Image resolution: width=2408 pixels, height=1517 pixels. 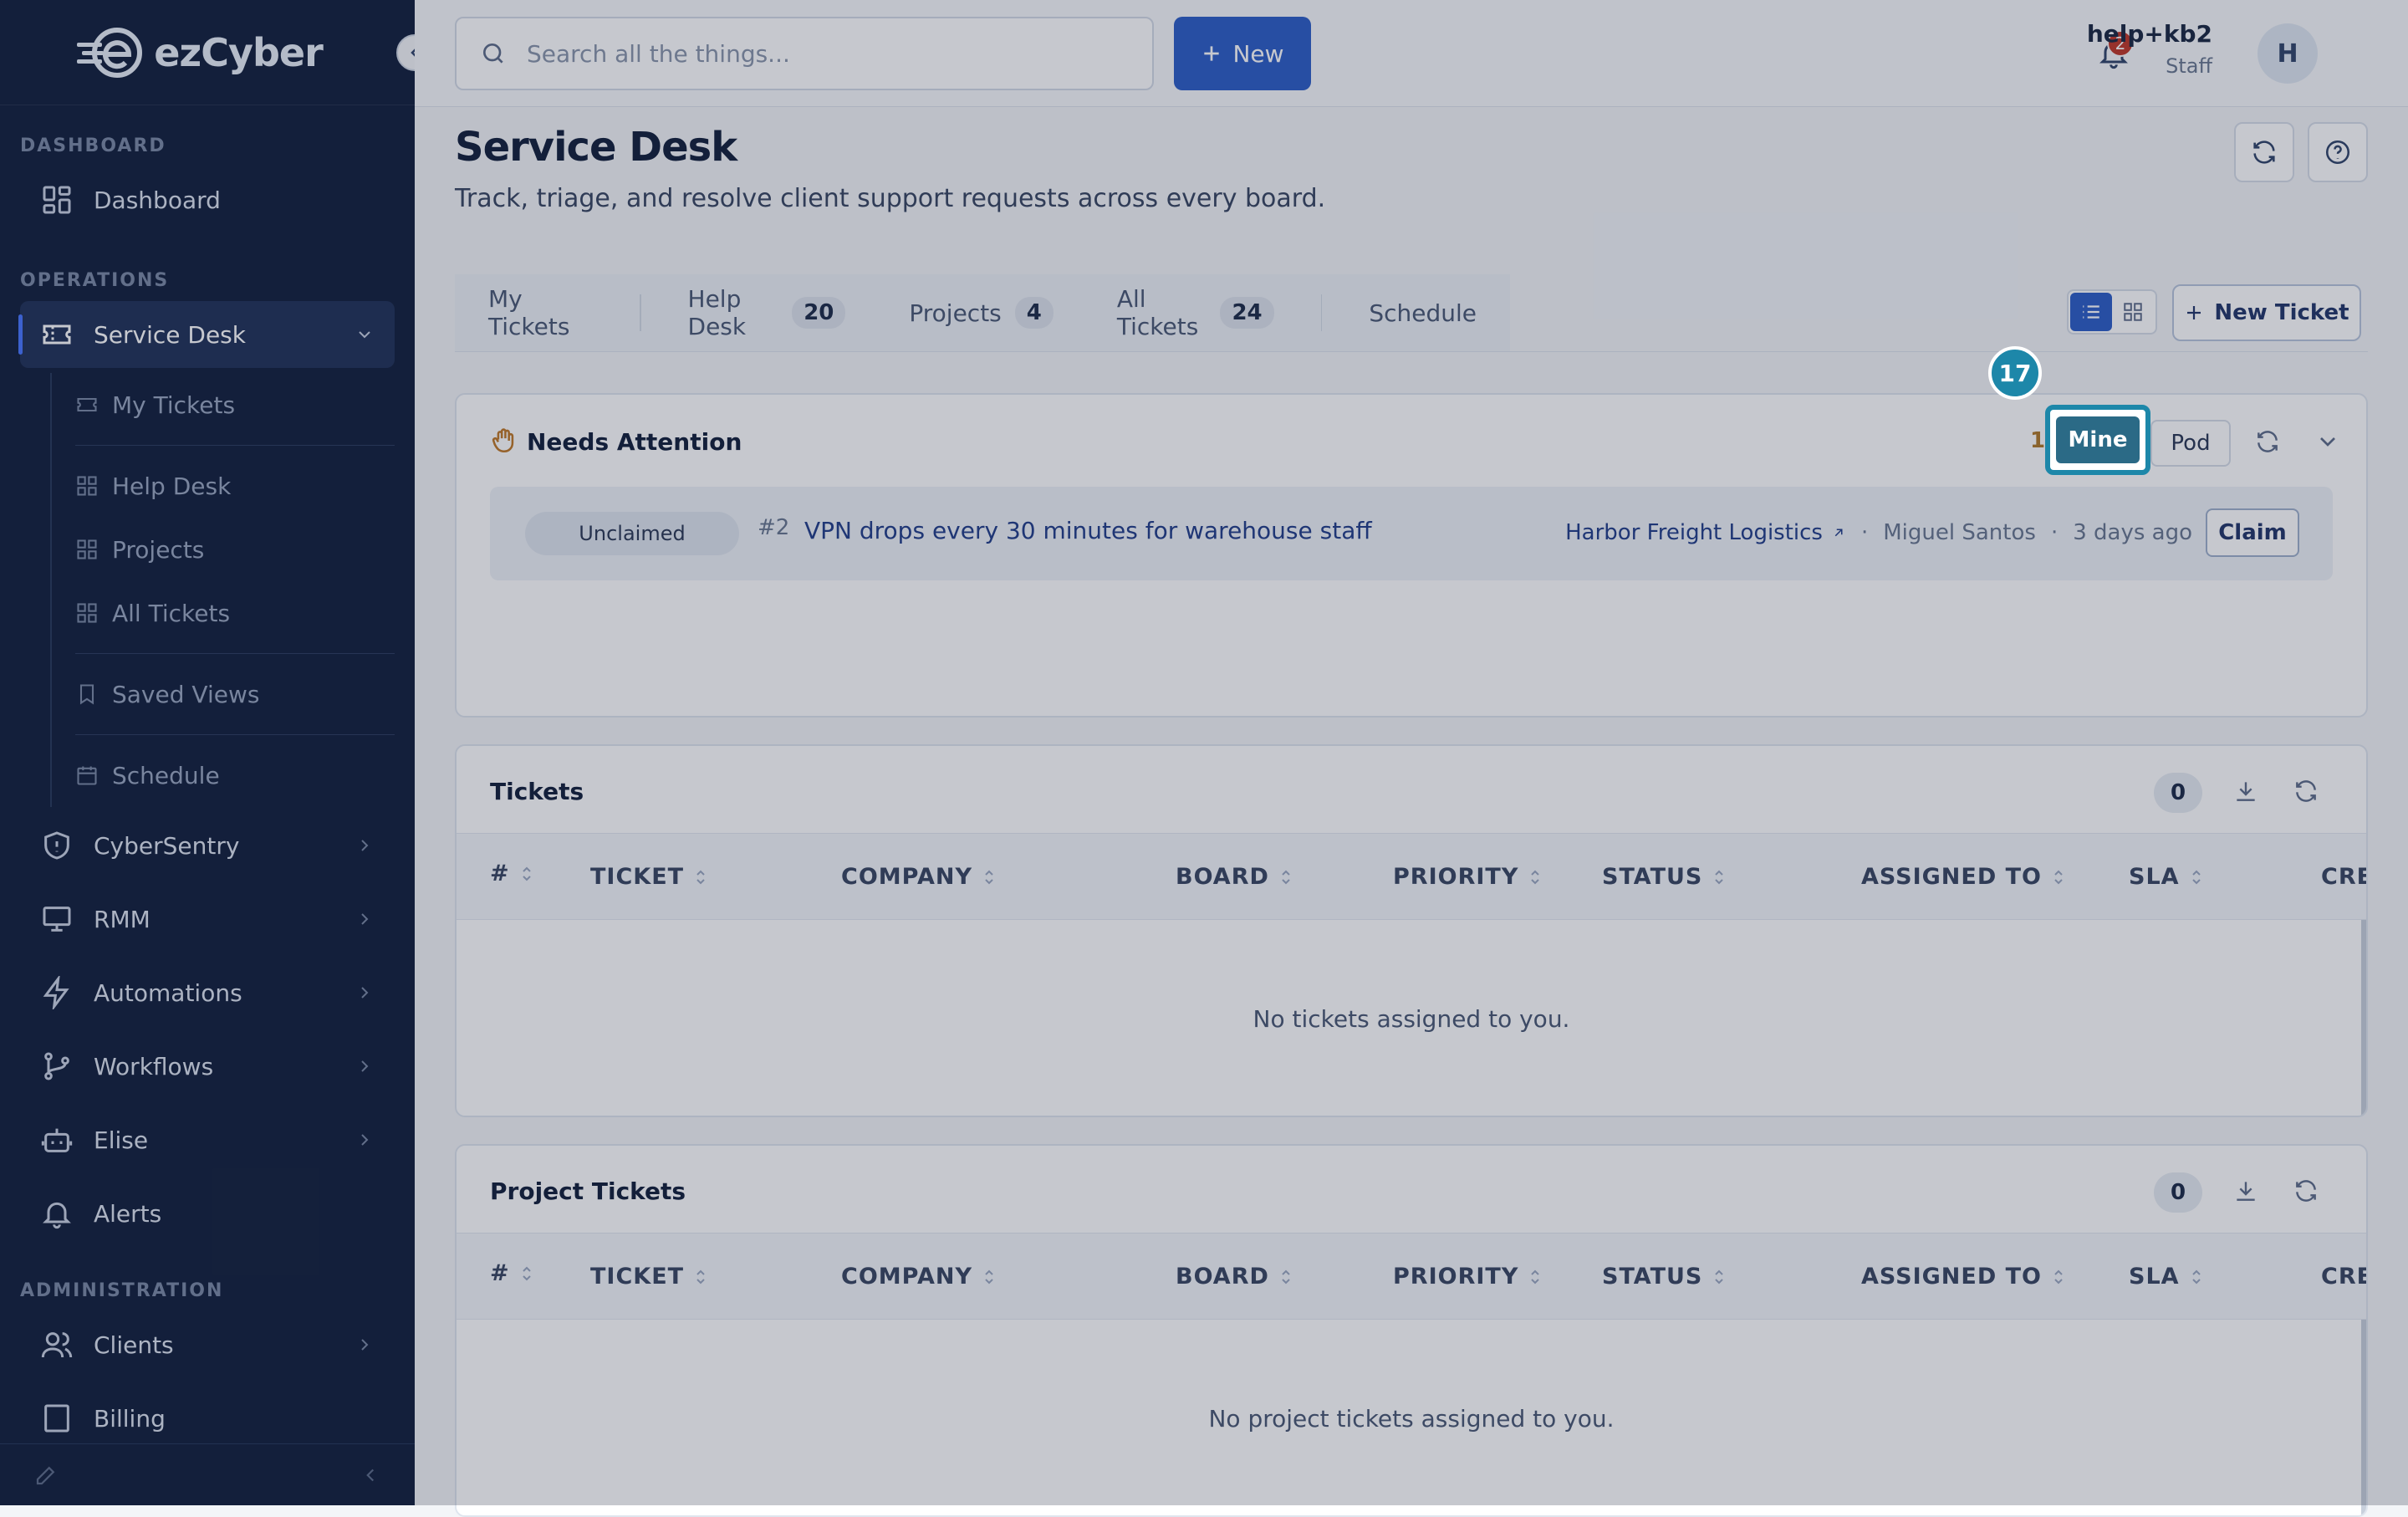 What do you see at coordinates (2327, 441) in the screenshot?
I see `chevron-down-icon` at bounding box center [2327, 441].